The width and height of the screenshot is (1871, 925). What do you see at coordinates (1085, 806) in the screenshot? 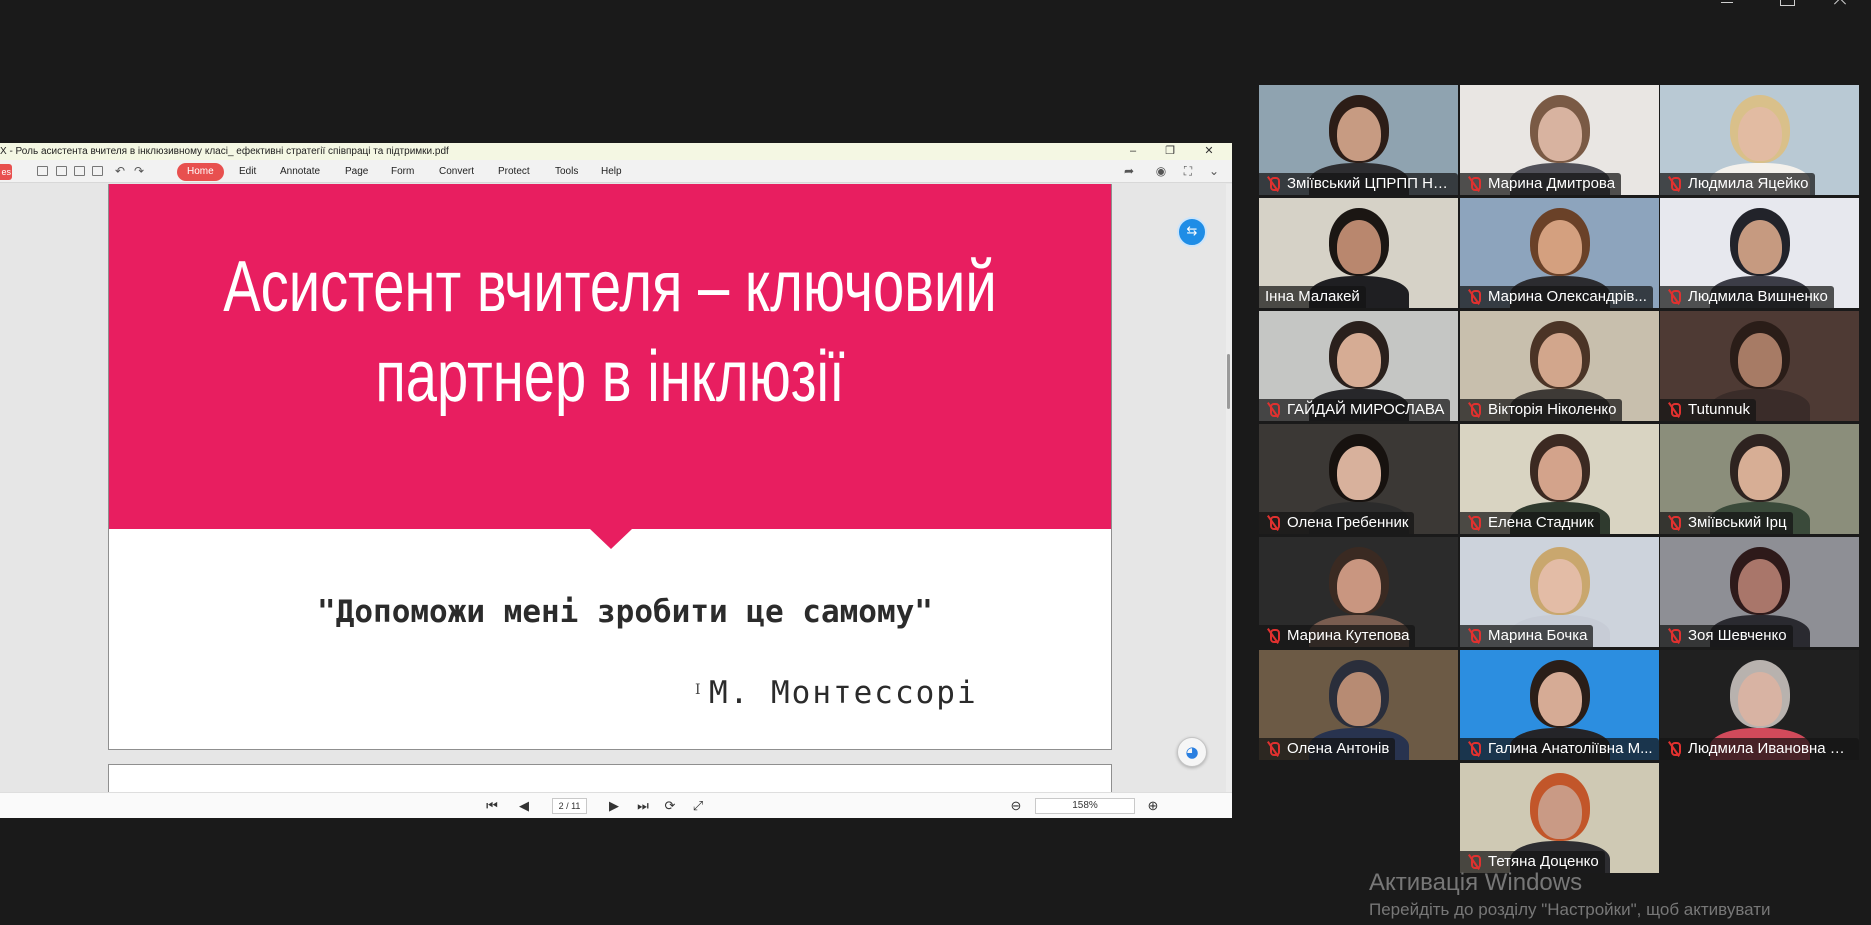
I see `zoom-level-field: 158%` at bounding box center [1085, 806].